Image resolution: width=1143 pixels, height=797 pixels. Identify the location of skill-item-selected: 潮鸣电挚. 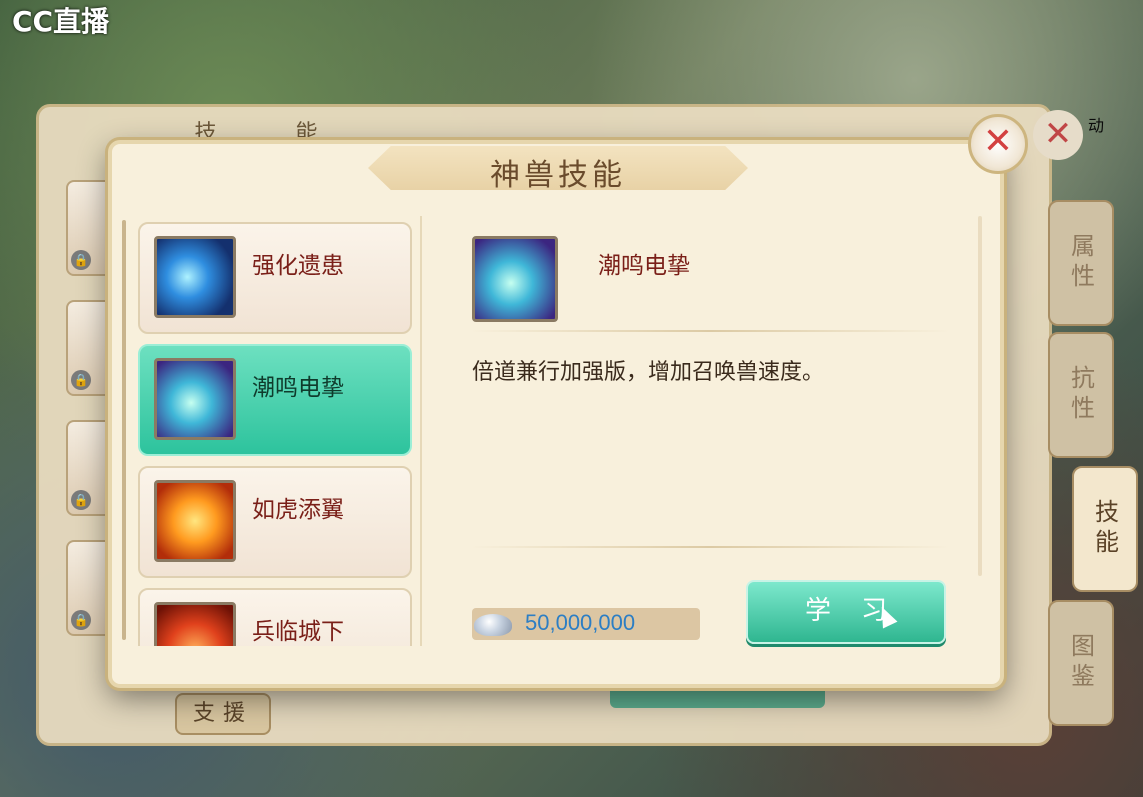
(275, 400).